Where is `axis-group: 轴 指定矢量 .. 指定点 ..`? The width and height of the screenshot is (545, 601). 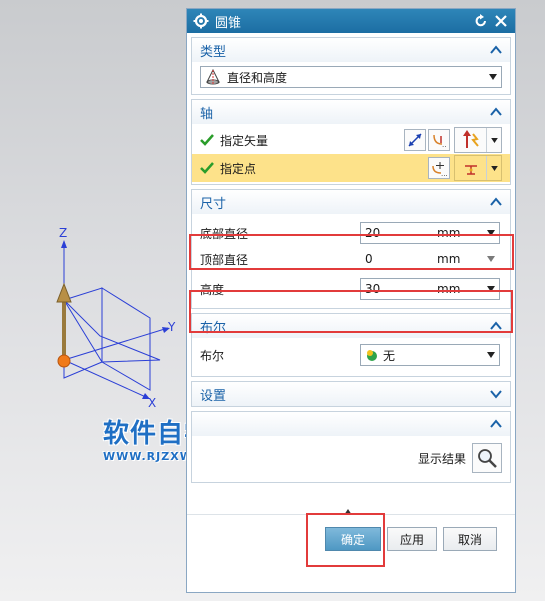
axis-group: 轴 指定矢量 .. 指定点 .. is located at coordinates (351, 142).